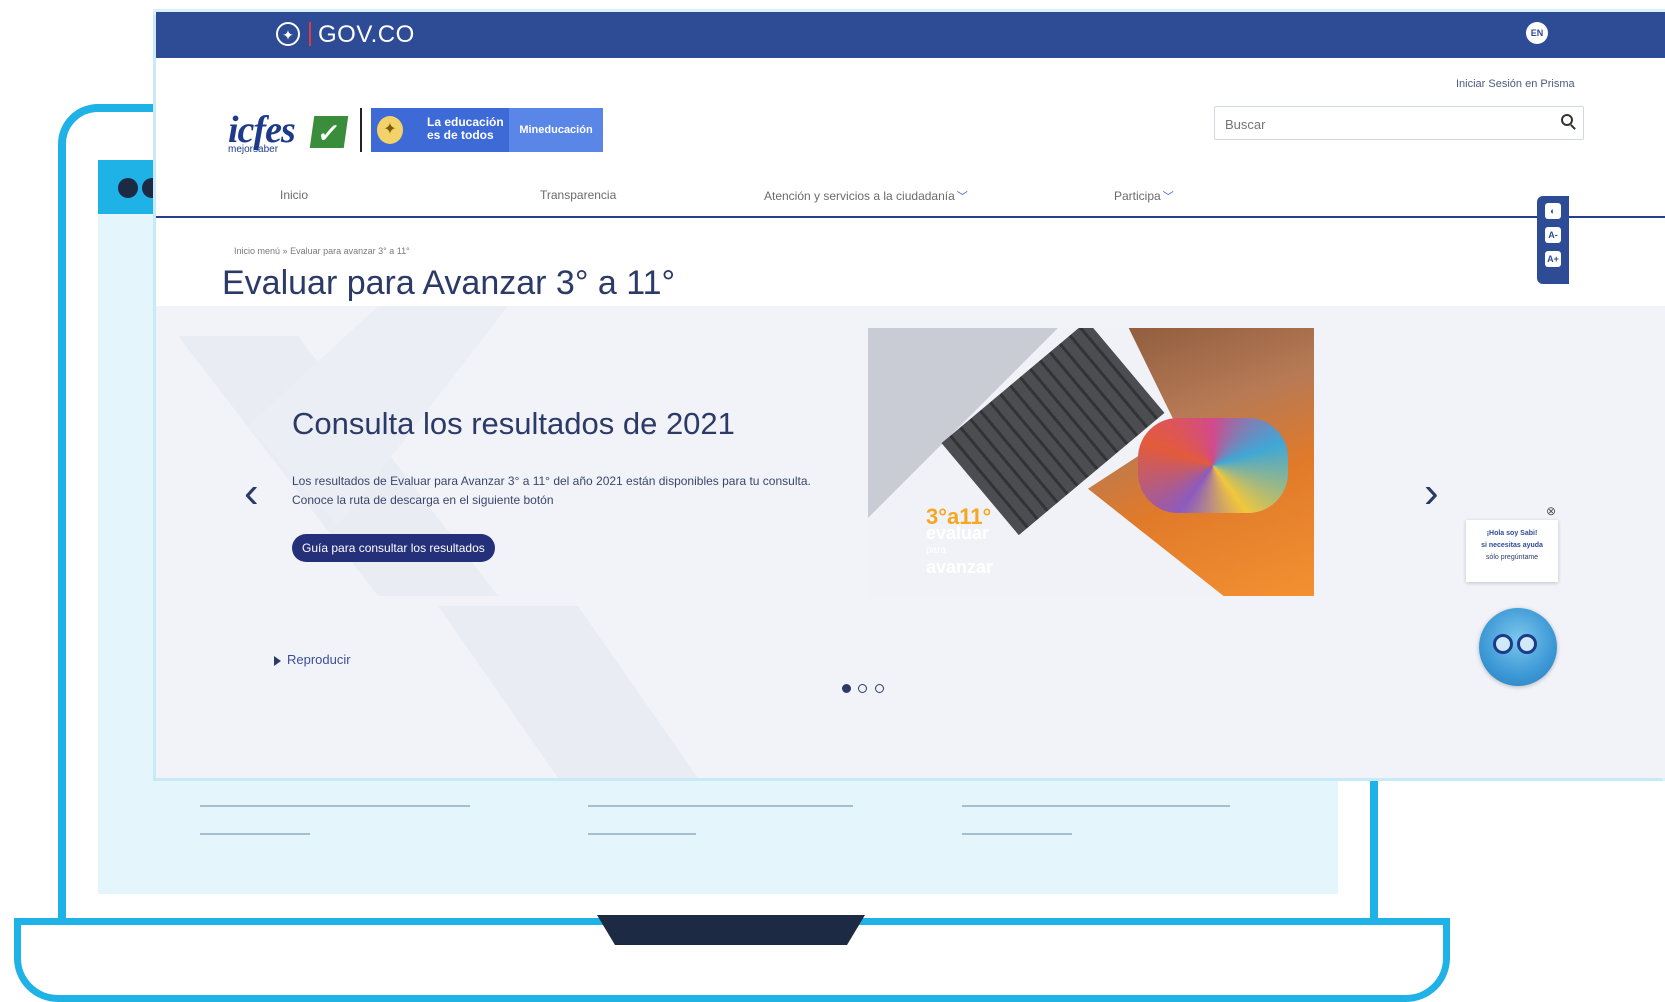  Describe the element at coordinates (366, 35) in the screenshot. I see `gov-brand: GOV.CO` at that location.